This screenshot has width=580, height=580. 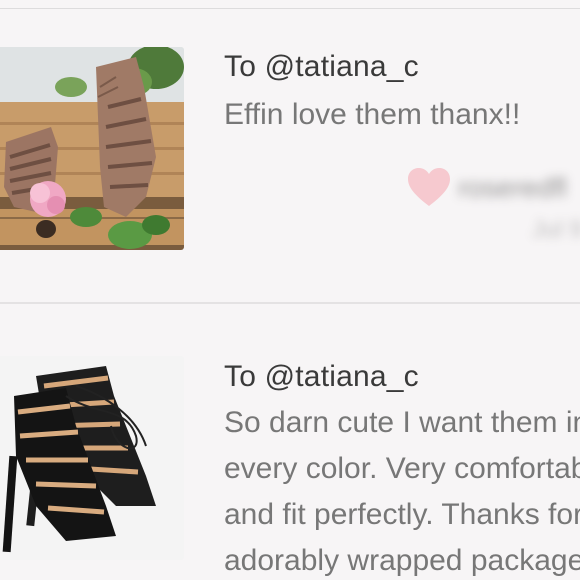 What do you see at coordinates (556, 229) in the screenshot?
I see `comment-date: Jul 9` at bounding box center [556, 229].